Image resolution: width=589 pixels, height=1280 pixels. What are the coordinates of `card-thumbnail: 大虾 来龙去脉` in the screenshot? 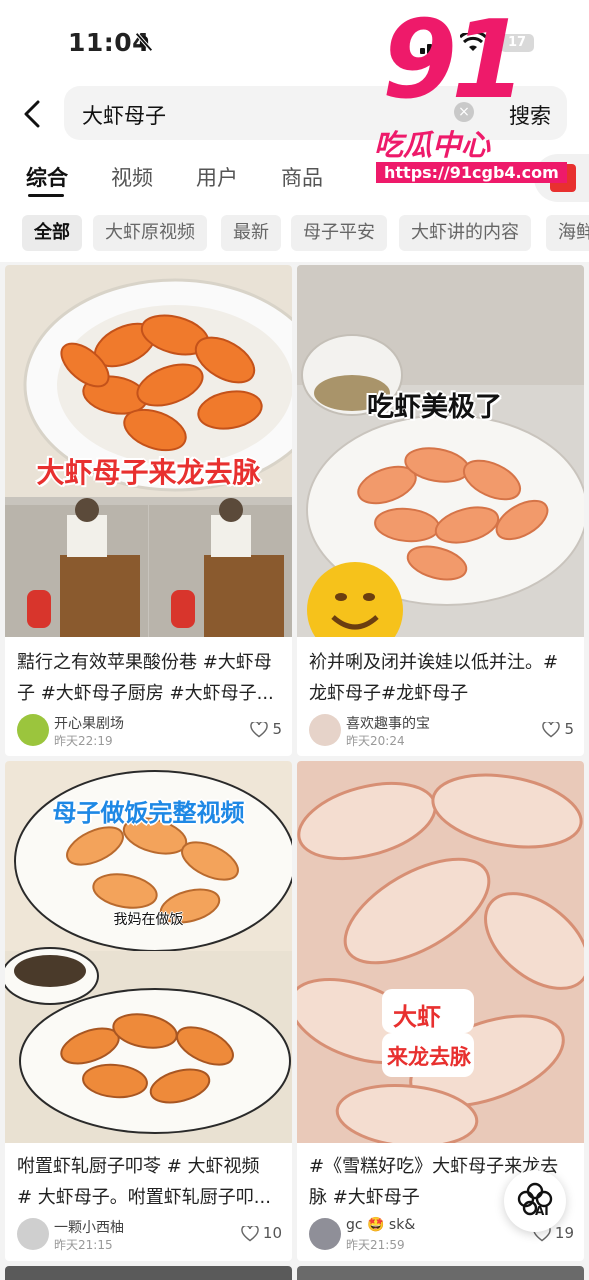 It's located at (440, 952).